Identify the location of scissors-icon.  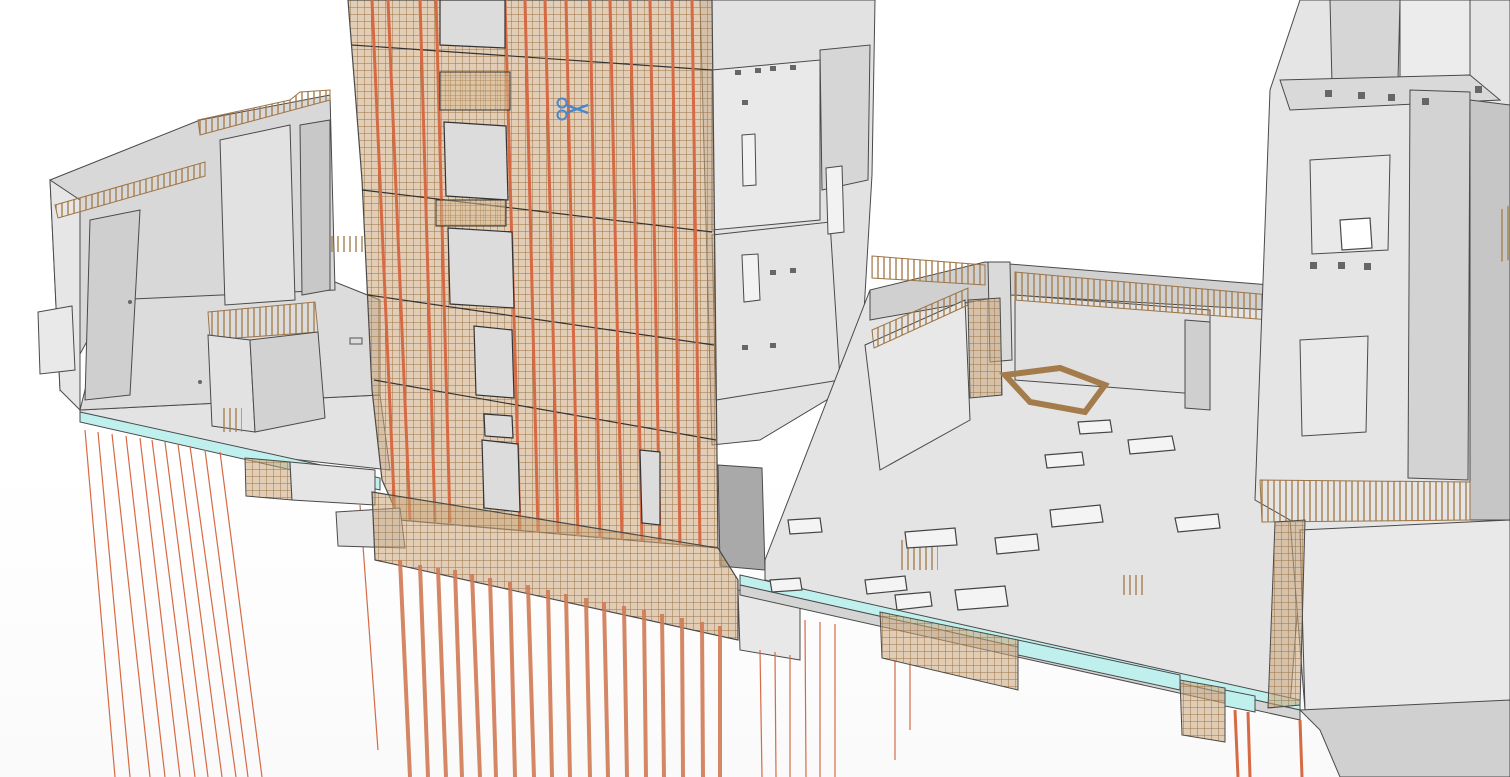
(573, 109).